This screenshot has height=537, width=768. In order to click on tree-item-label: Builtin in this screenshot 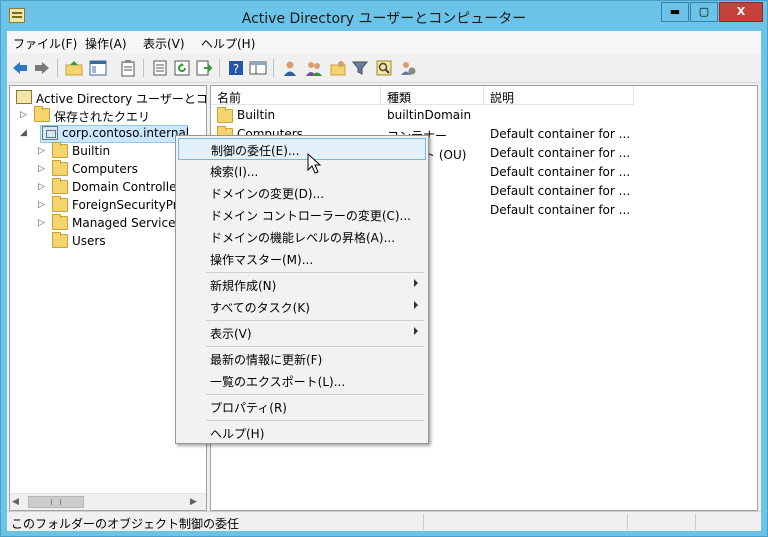, I will do `click(91, 151)`.